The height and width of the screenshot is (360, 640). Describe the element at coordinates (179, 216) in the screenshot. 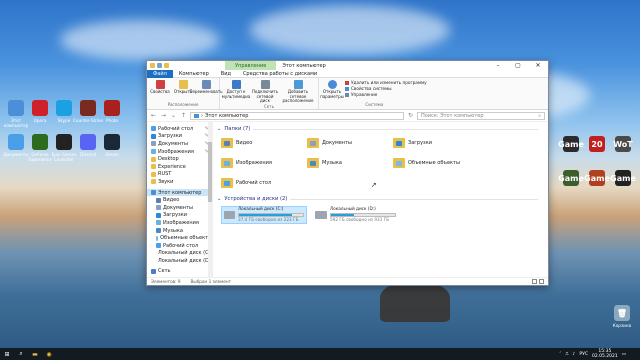

I see `sidebar-item: Загрузки` at that location.